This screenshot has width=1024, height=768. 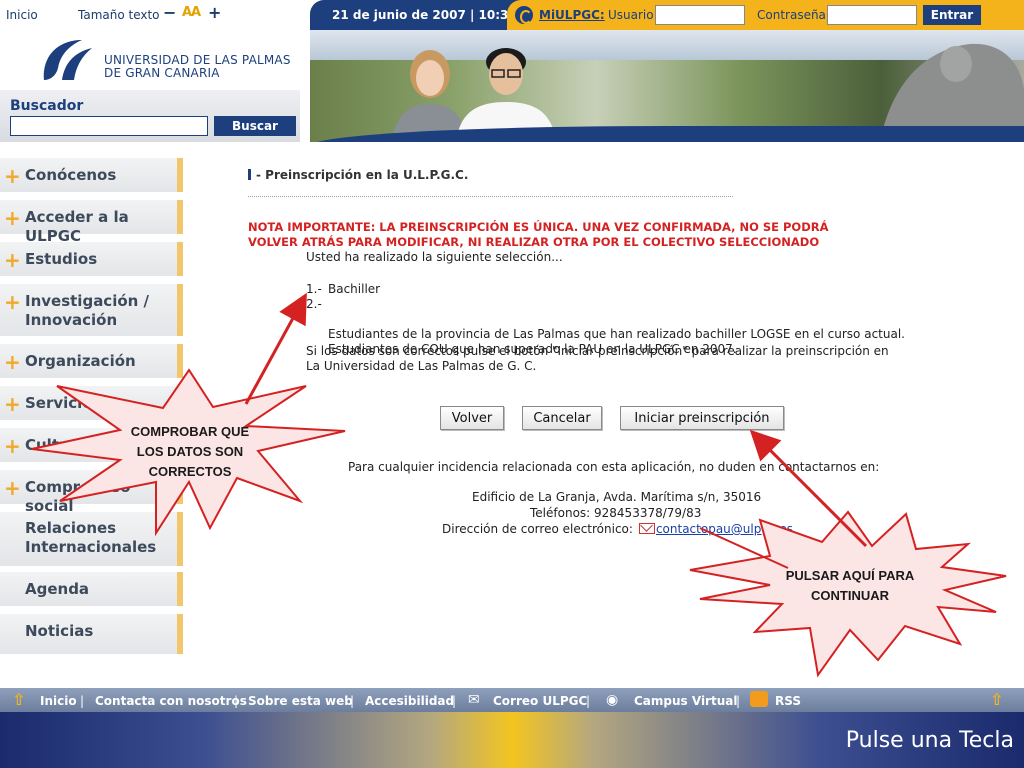 I want to click on sidebar-item-estudios: + Estudios, so click(x=91, y=259).